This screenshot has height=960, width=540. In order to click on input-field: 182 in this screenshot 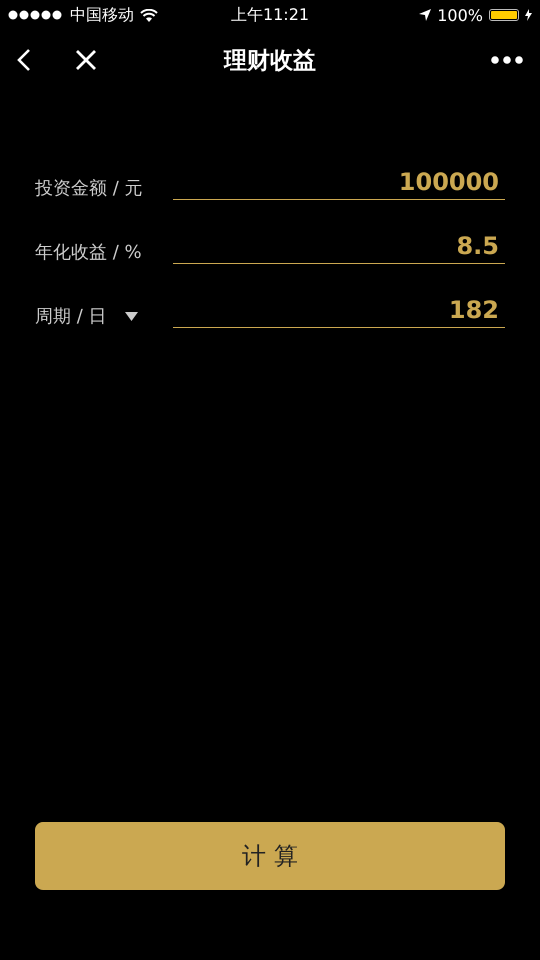, I will do `click(339, 312)`.